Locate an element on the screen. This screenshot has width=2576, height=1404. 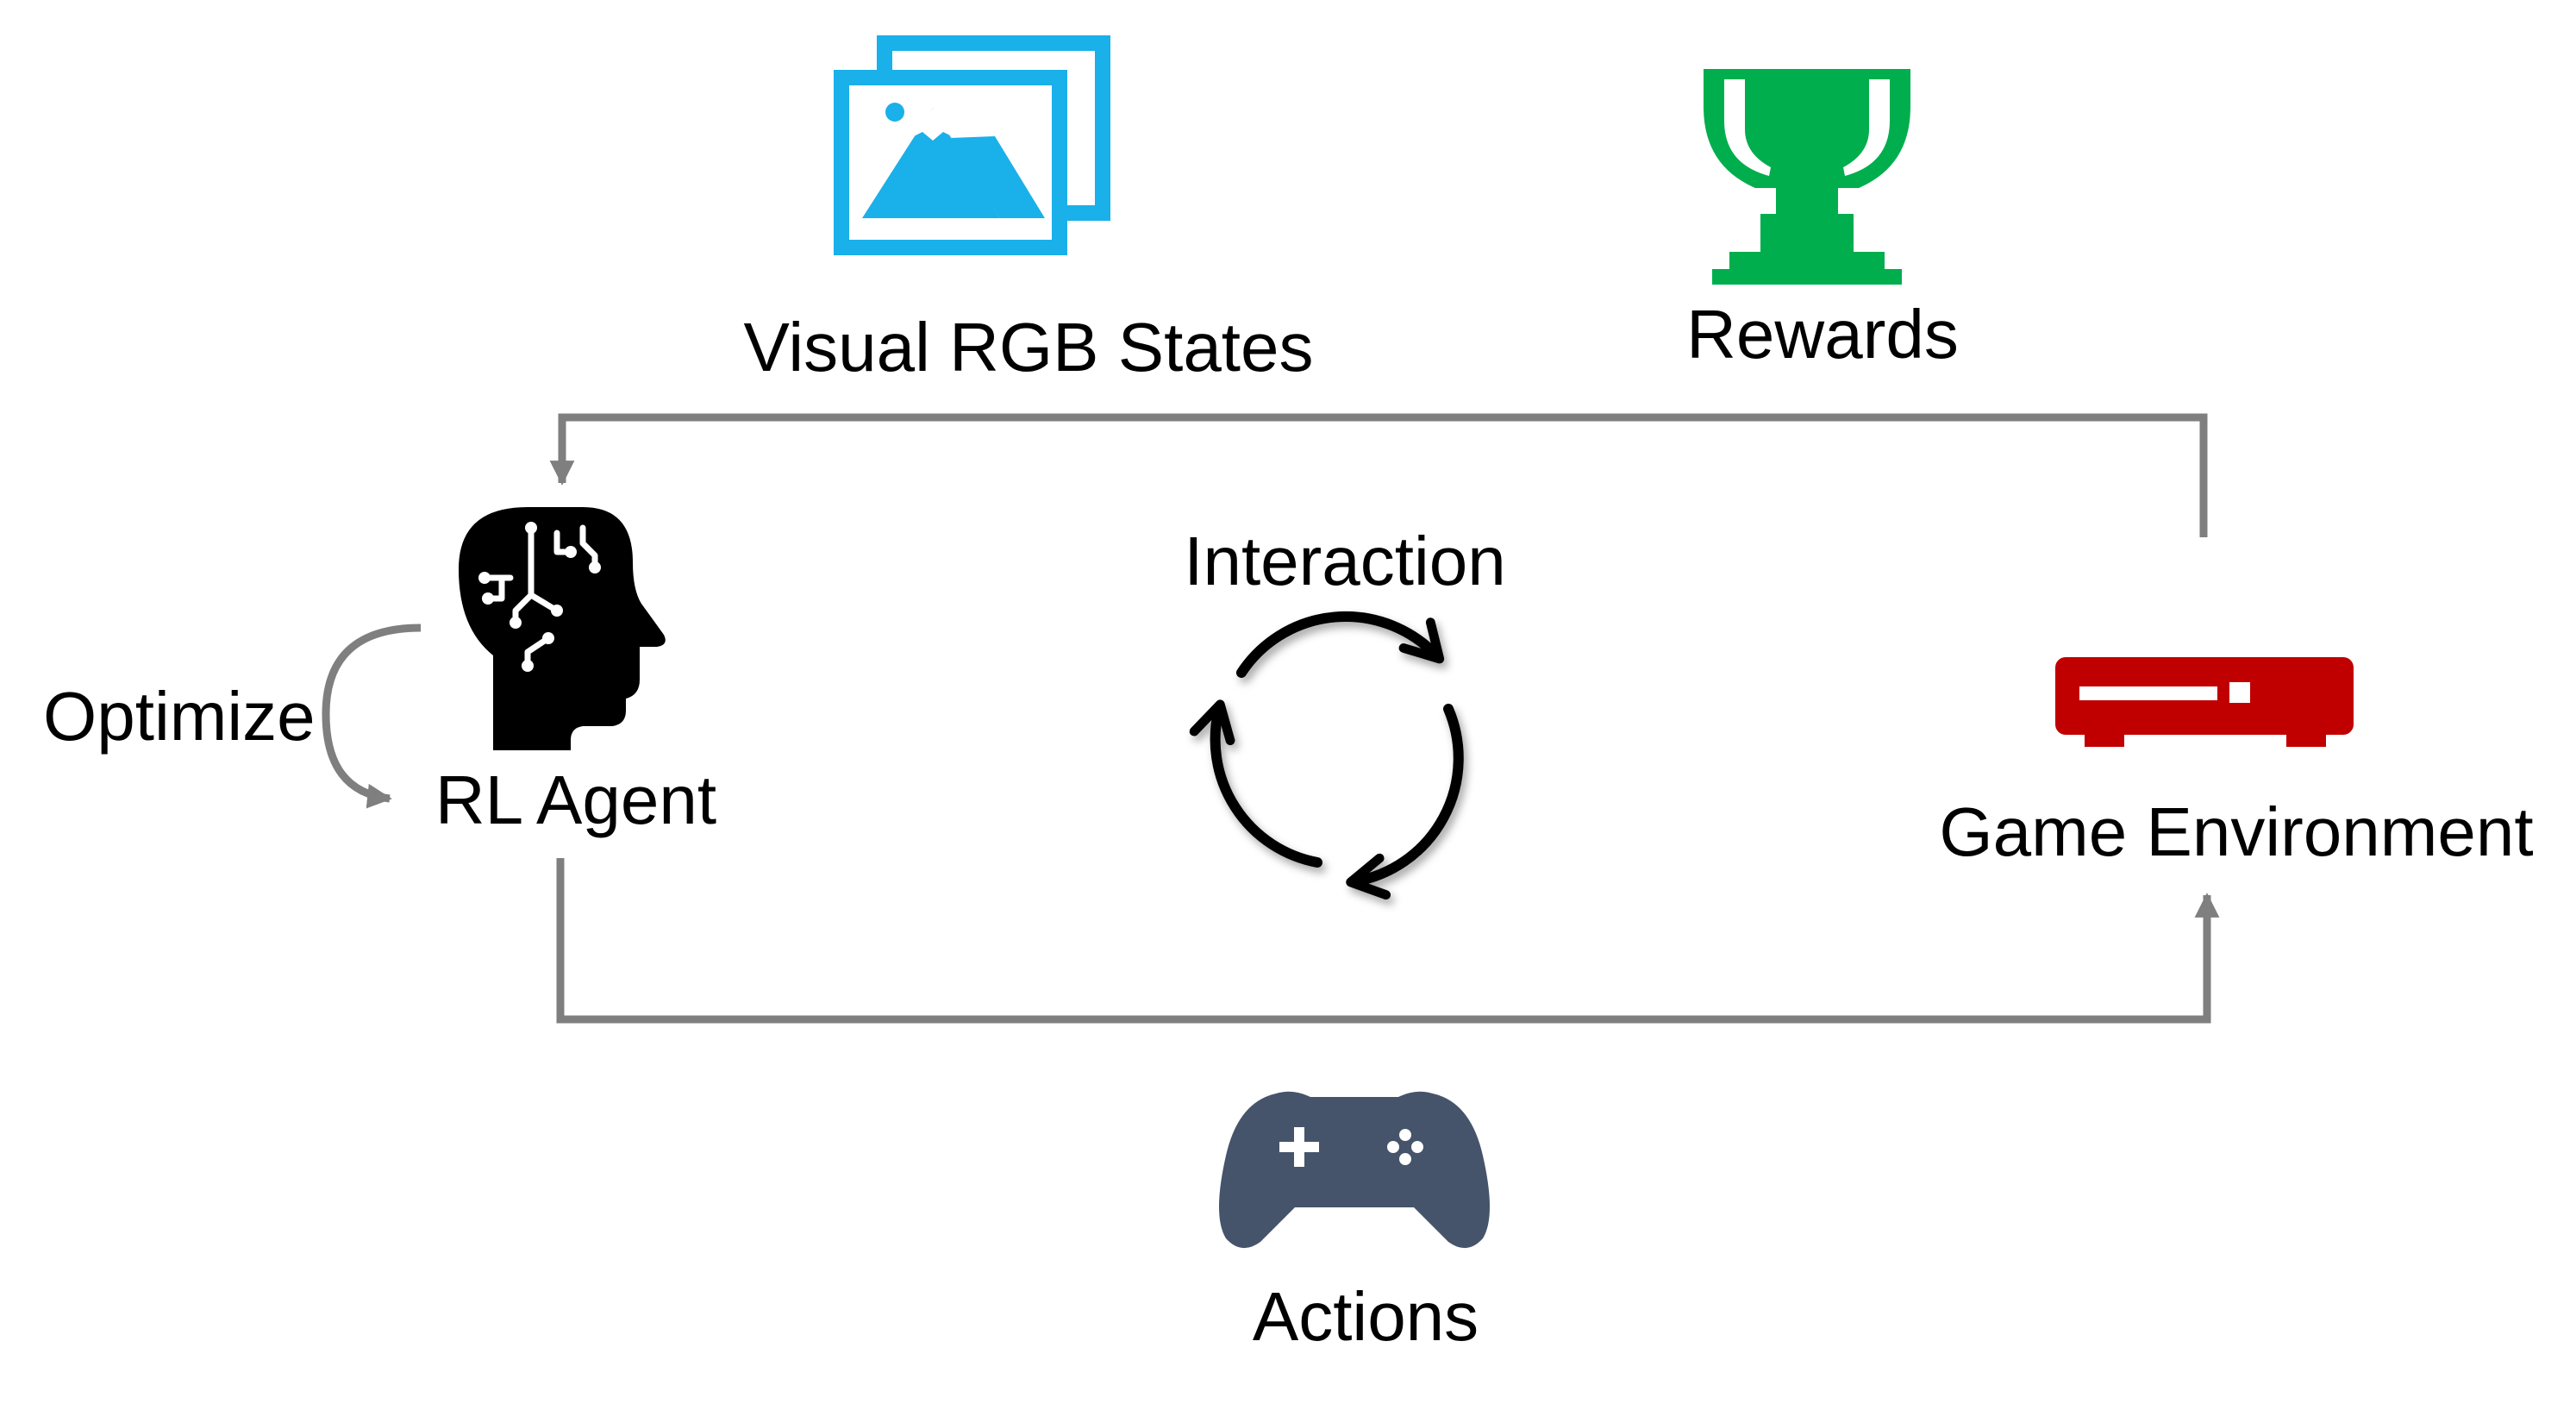
state-reward-feedback-arrow is located at coordinates (1379, 475).